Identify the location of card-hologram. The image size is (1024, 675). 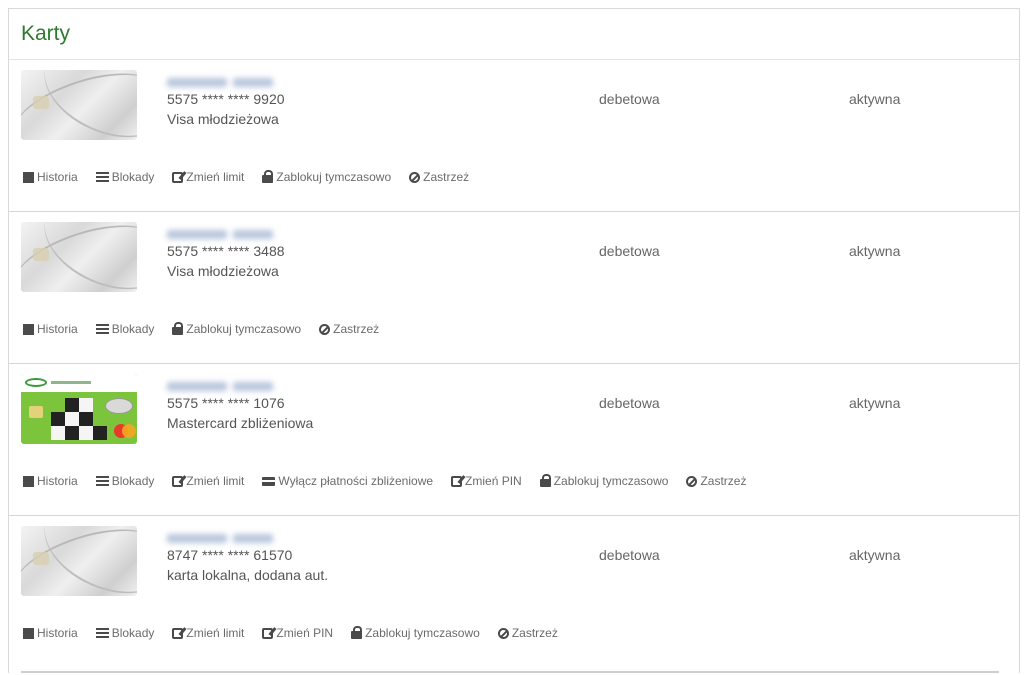
(119, 406).